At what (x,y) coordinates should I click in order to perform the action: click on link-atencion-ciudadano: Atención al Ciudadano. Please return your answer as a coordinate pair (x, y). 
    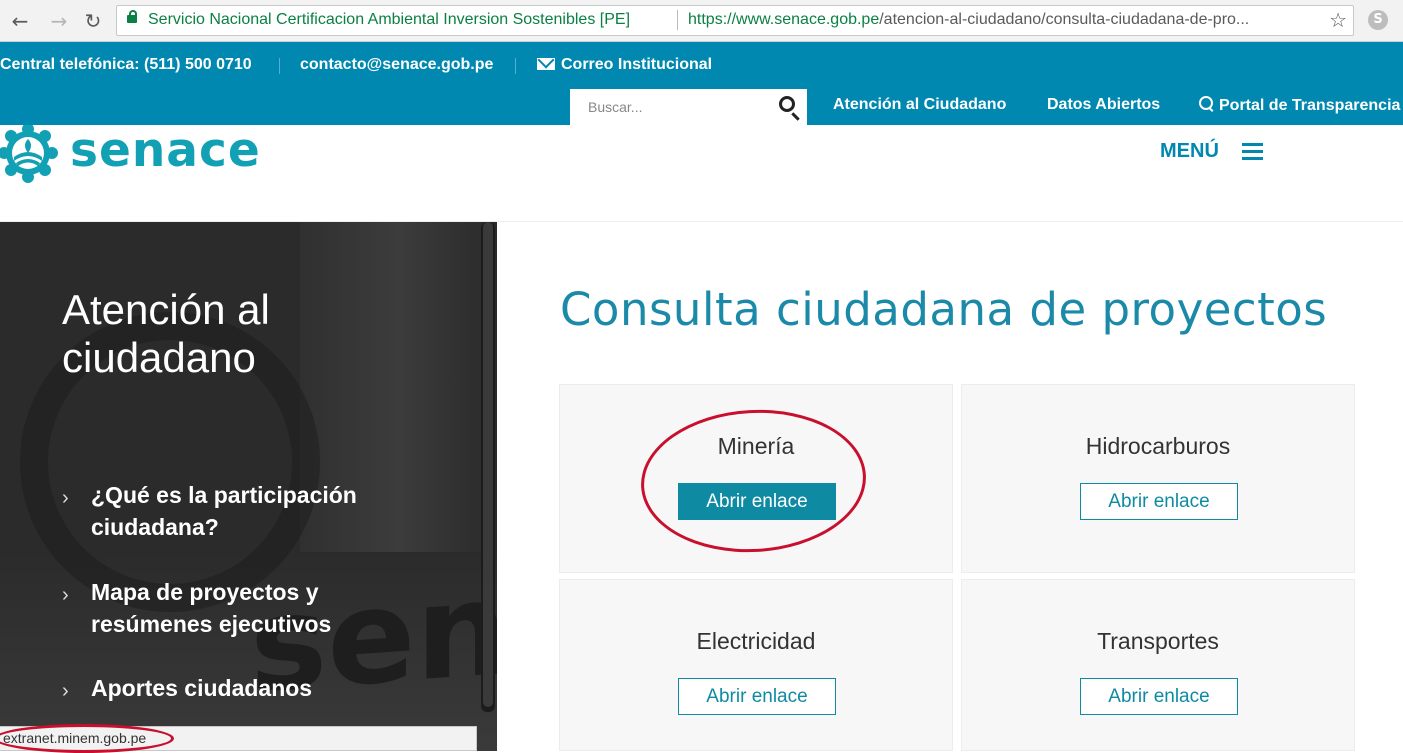
    Looking at the image, I should click on (919, 105).